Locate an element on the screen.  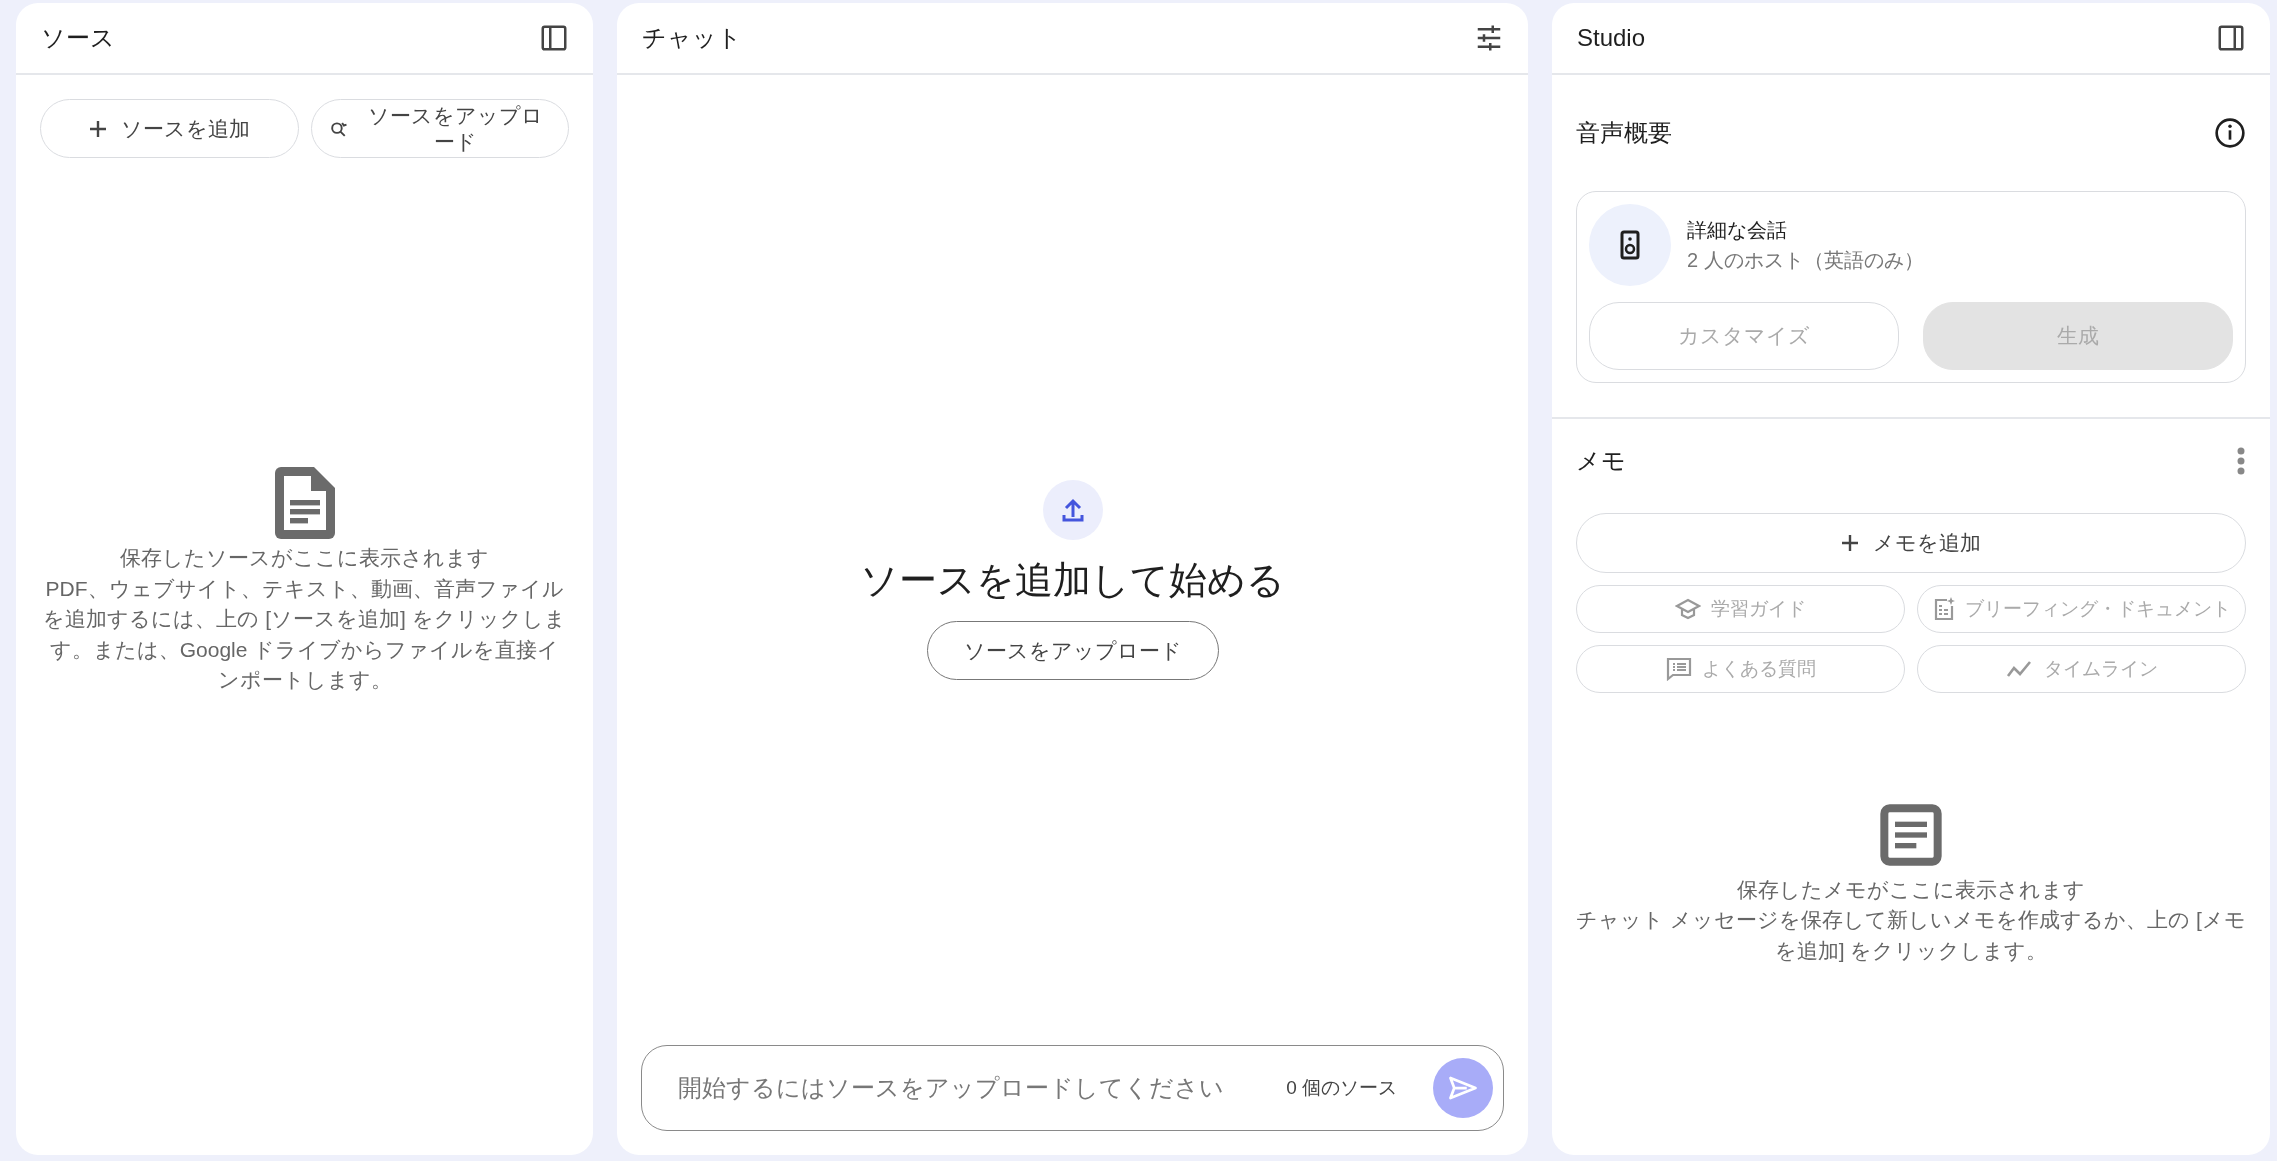
document-sparkle-icon is located at coordinates (1943, 609).